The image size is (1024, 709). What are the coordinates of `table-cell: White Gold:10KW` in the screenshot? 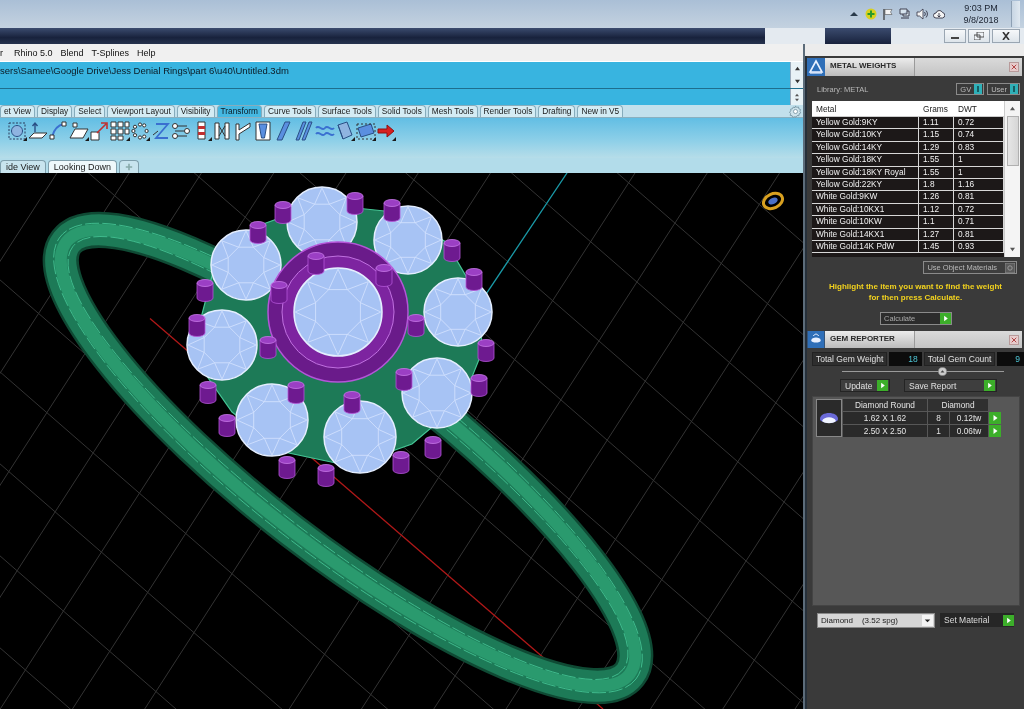 It's located at (865, 222).